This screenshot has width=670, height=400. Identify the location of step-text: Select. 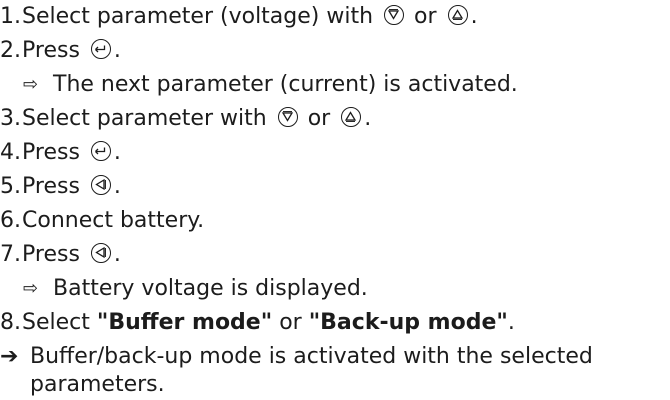
(56, 322).